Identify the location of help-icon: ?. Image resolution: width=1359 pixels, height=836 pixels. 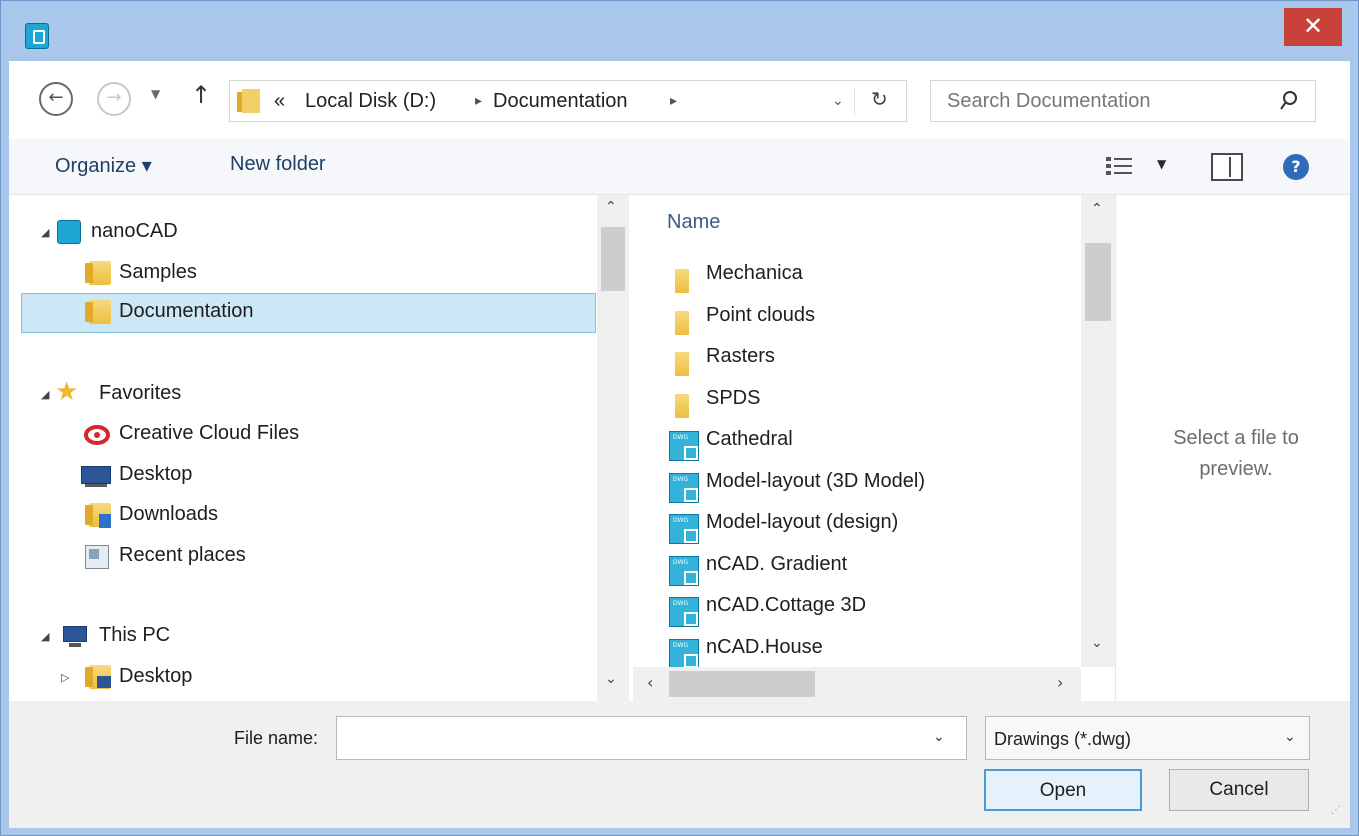
(1296, 167).